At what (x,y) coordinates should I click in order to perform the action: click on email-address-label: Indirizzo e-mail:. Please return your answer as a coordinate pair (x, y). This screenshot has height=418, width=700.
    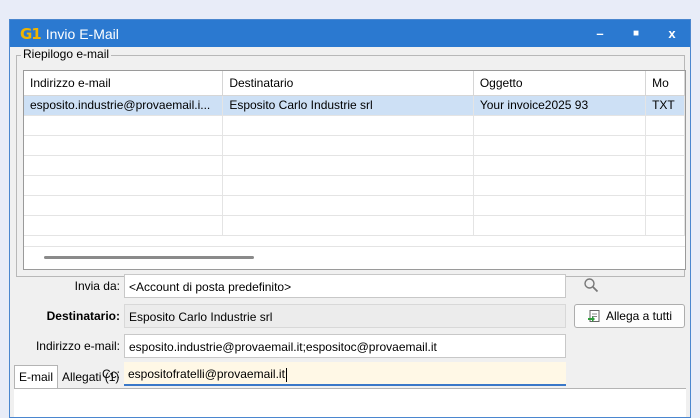
    Looking at the image, I should click on (77, 346).